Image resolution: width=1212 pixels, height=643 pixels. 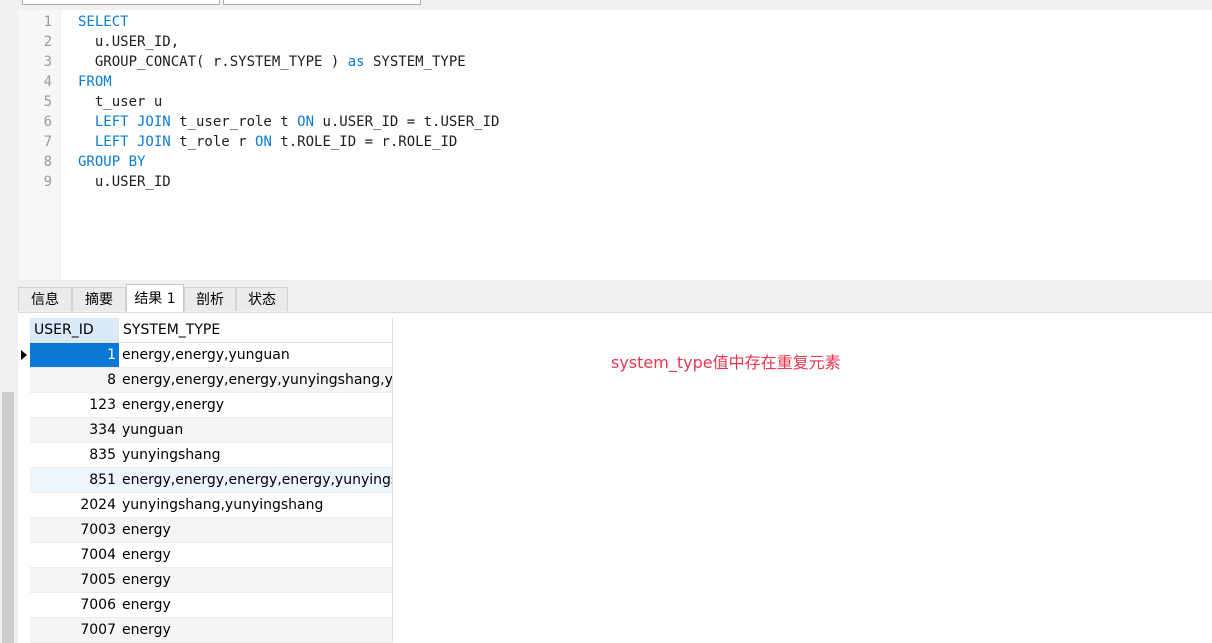 I want to click on cell-system-type: energy,energy,energy,energy,yunyingshang, so click(x=256, y=480).